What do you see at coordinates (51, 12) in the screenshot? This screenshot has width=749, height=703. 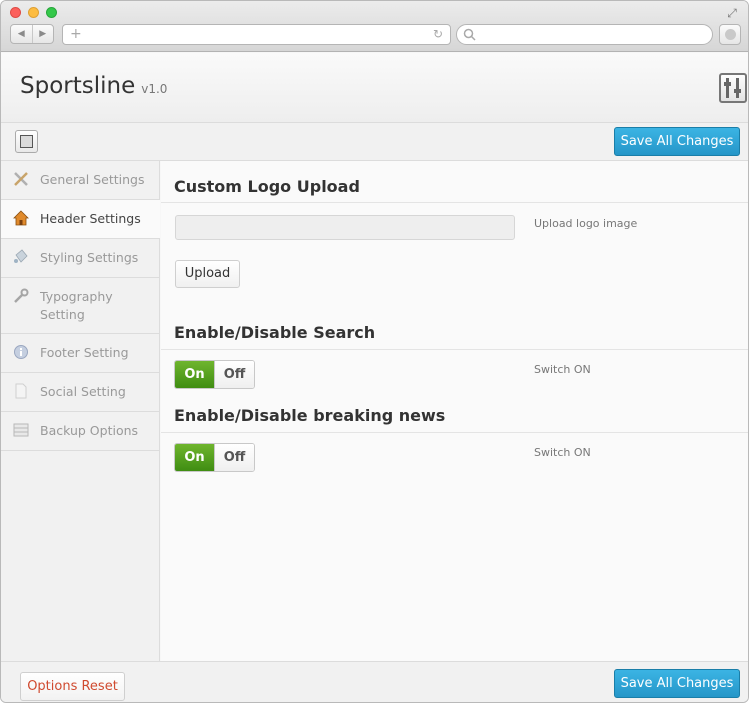 I see `zoom-window-button` at bounding box center [51, 12].